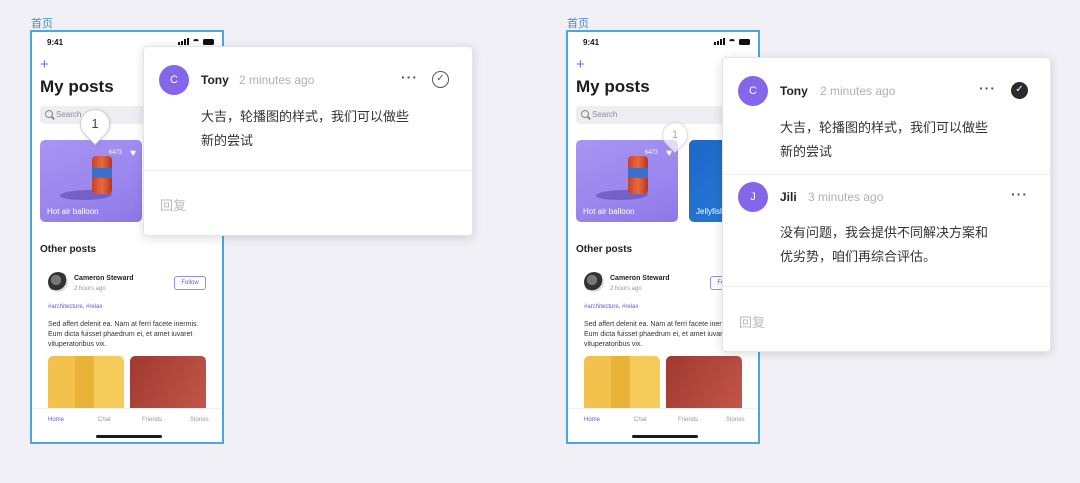  I want to click on resolved-check-icon: ✓, so click(1019, 90).